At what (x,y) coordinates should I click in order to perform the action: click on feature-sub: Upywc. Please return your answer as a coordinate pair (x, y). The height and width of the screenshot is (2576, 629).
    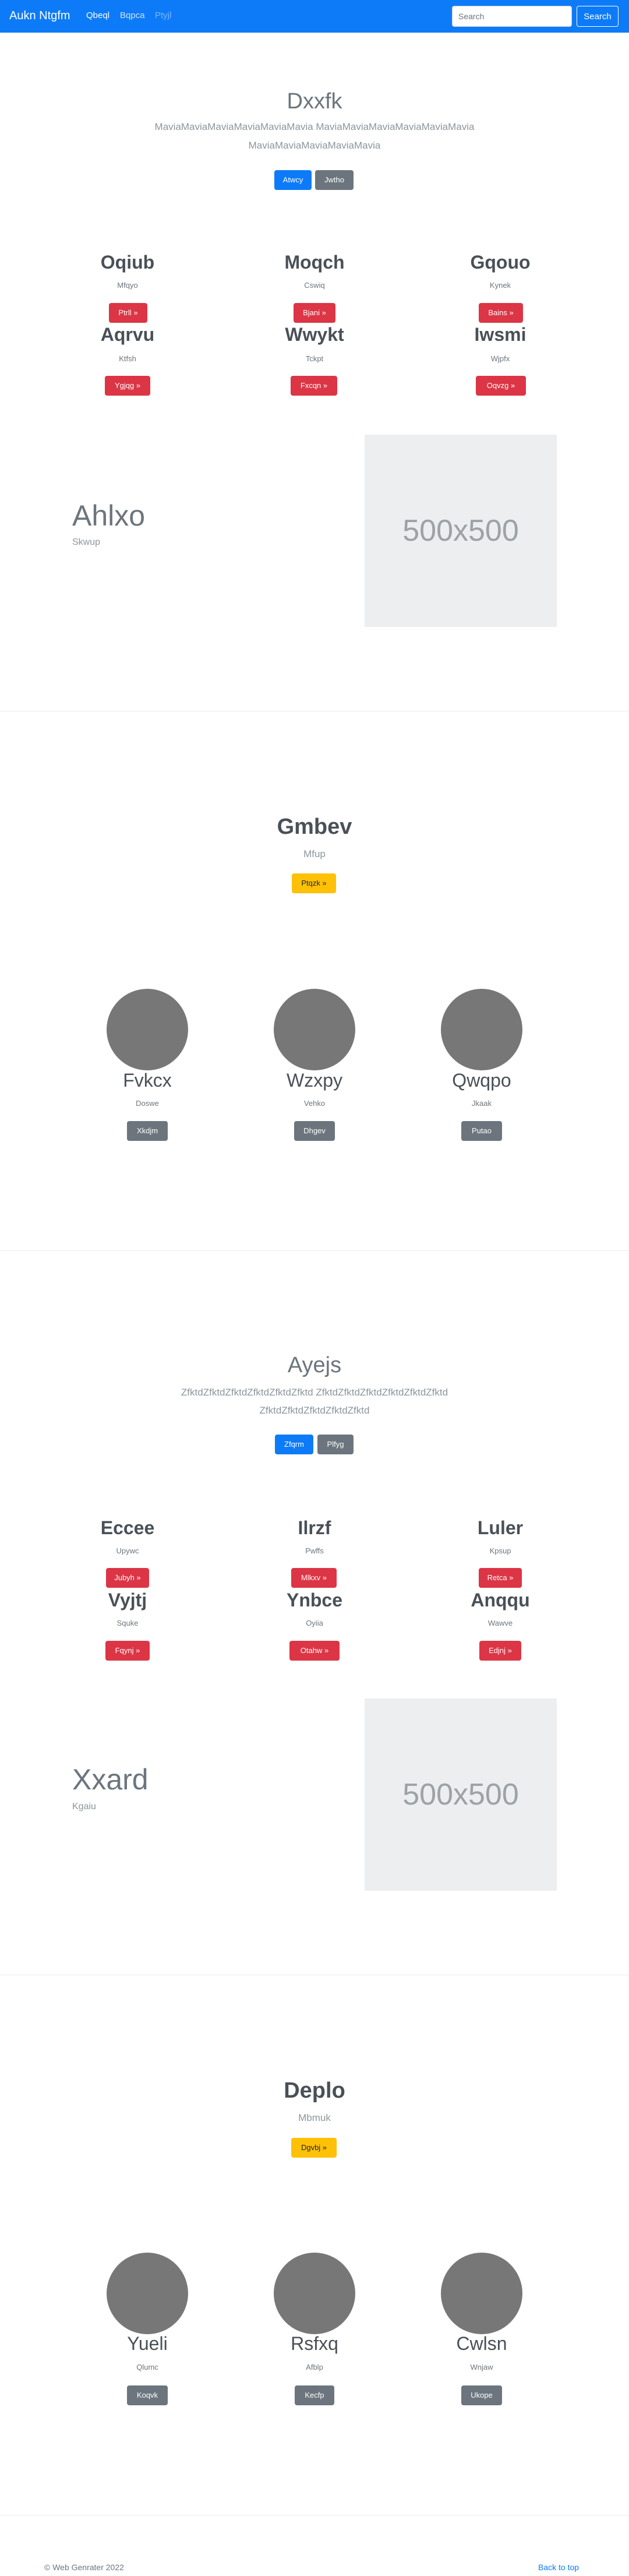
    Looking at the image, I should click on (127, 1550).